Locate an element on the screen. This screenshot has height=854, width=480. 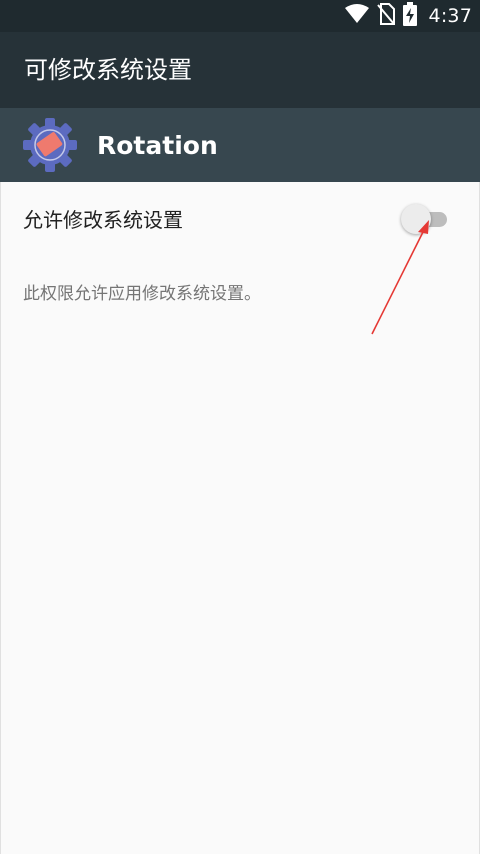
battery-charging-icon is located at coordinates (409, 16).